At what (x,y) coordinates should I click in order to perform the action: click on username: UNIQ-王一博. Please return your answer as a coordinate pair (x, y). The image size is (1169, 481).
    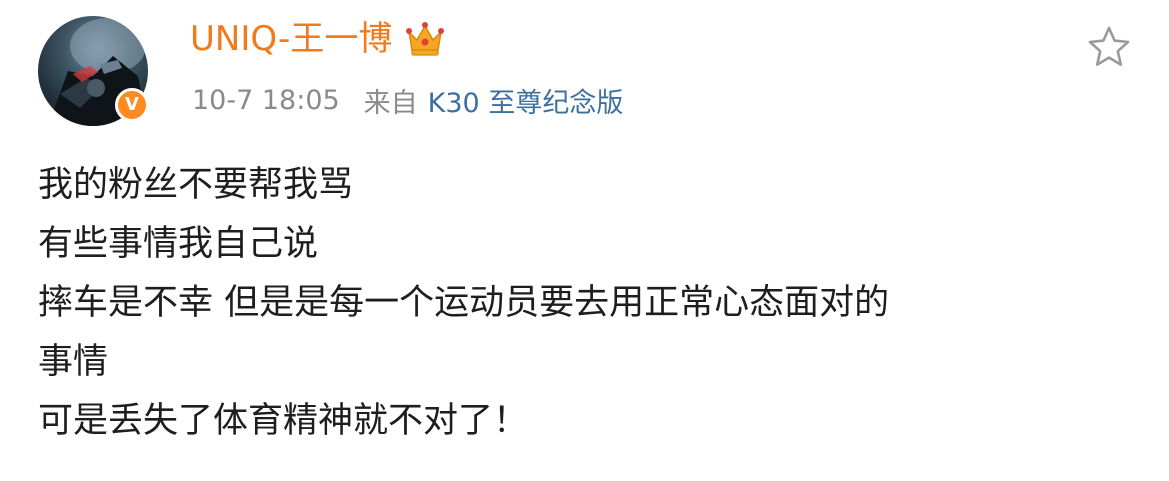
    Looking at the image, I should click on (291, 39).